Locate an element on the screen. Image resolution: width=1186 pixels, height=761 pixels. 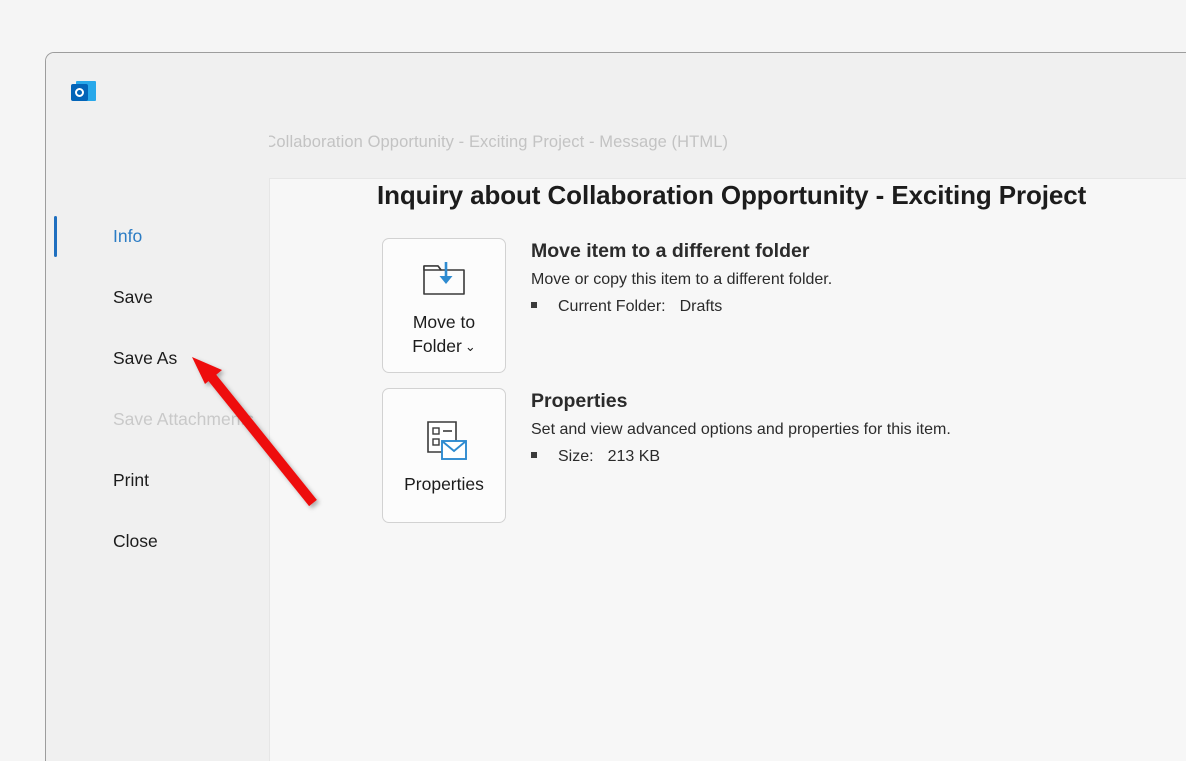
sidebar-item-save: Save is located at coordinates (157, 297).